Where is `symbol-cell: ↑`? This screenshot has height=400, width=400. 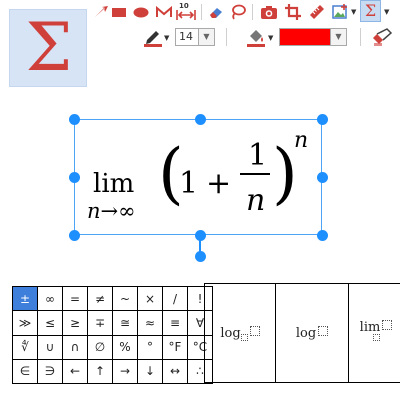 symbol-cell: ↑ is located at coordinates (100, 371).